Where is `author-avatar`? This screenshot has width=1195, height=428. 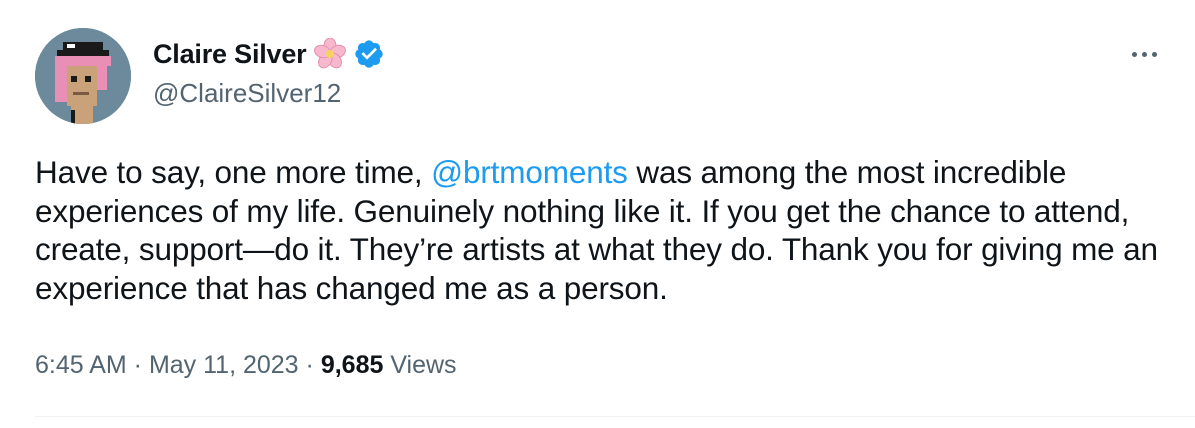 author-avatar is located at coordinates (83, 76).